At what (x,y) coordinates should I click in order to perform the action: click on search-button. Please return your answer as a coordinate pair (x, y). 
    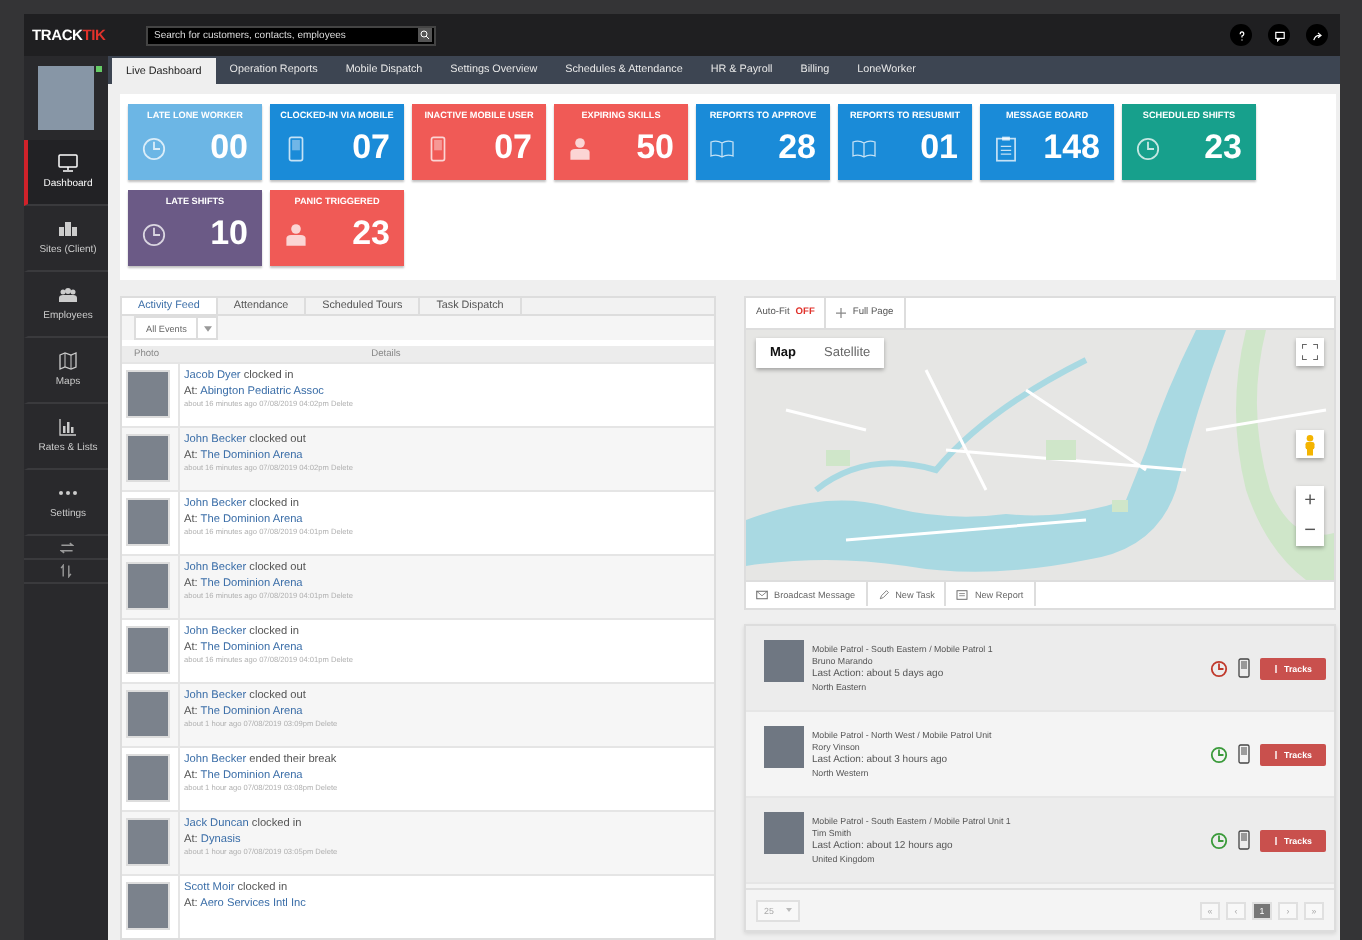
    Looking at the image, I should click on (425, 35).